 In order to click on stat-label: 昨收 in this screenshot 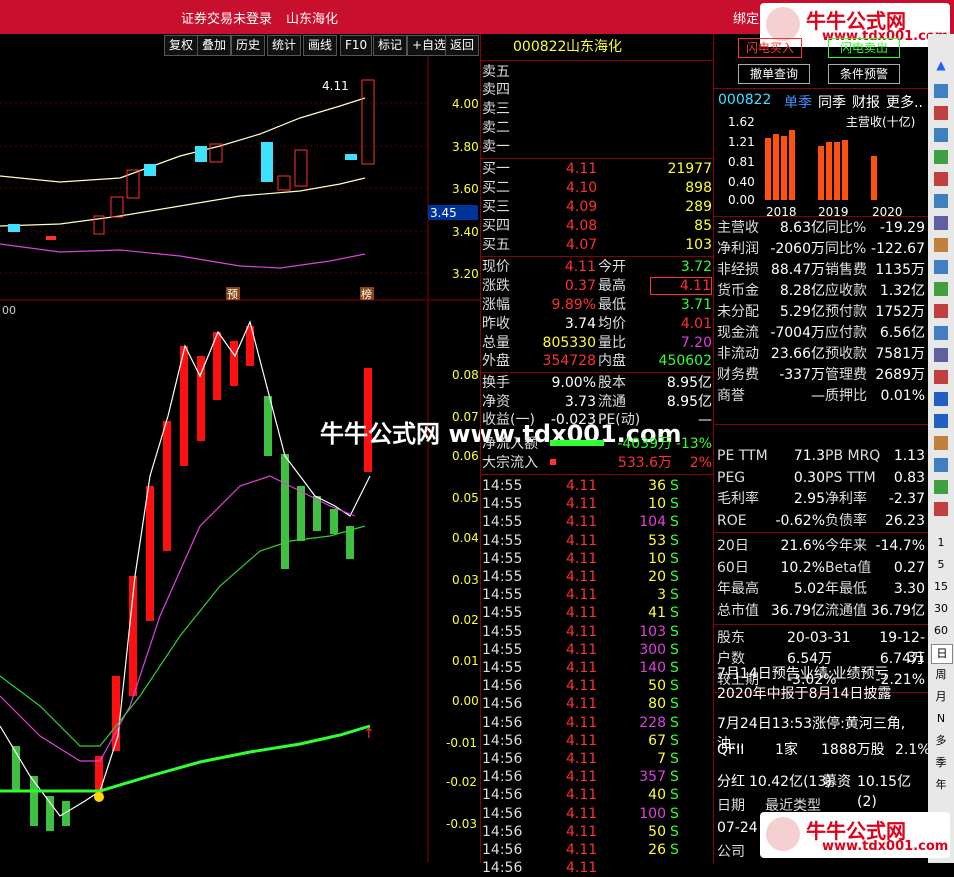, I will do `click(496, 324)`.